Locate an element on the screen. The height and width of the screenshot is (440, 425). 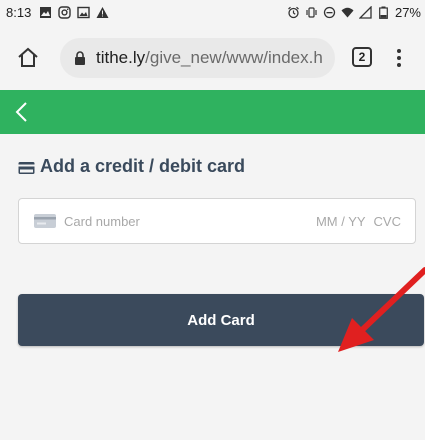
url-path: /give_new/www/index.h is located at coordinates (234, 57).